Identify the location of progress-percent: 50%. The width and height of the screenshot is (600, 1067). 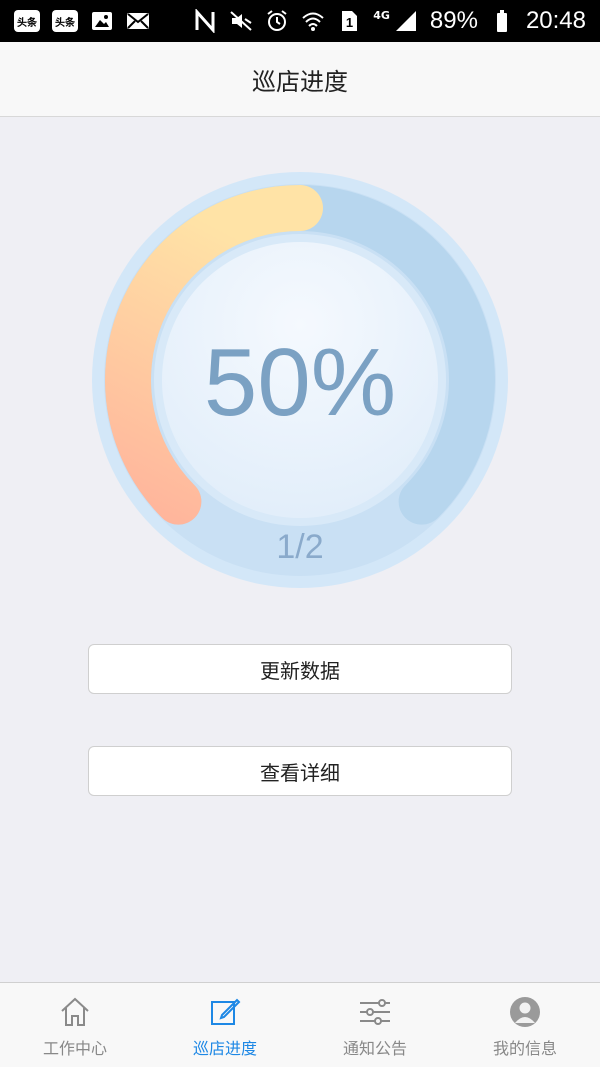
(300, 382).